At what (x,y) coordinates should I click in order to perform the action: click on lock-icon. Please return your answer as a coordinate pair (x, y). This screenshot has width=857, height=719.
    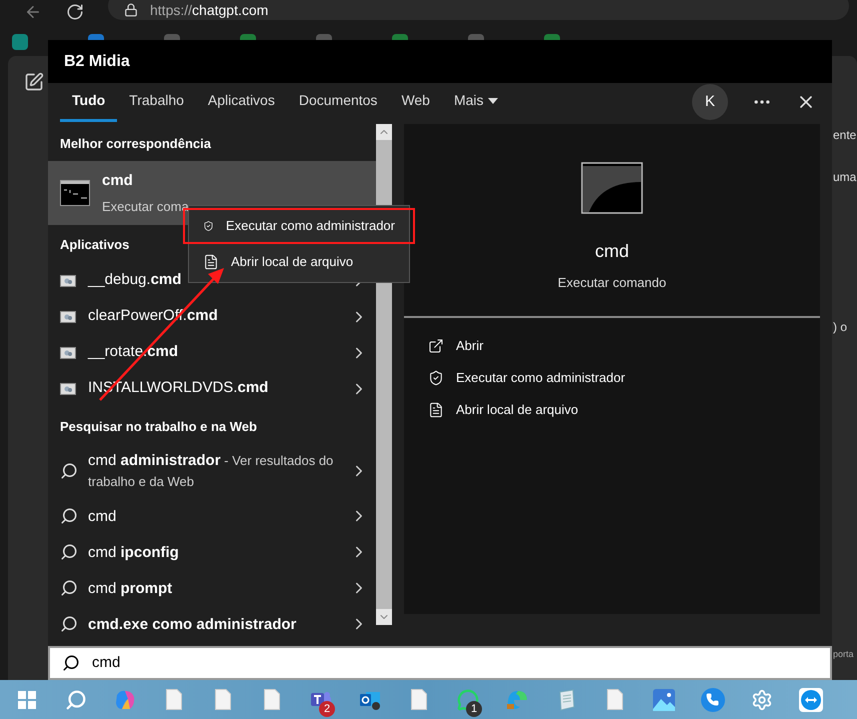
    Looking at the image, I should click on (131, 10).